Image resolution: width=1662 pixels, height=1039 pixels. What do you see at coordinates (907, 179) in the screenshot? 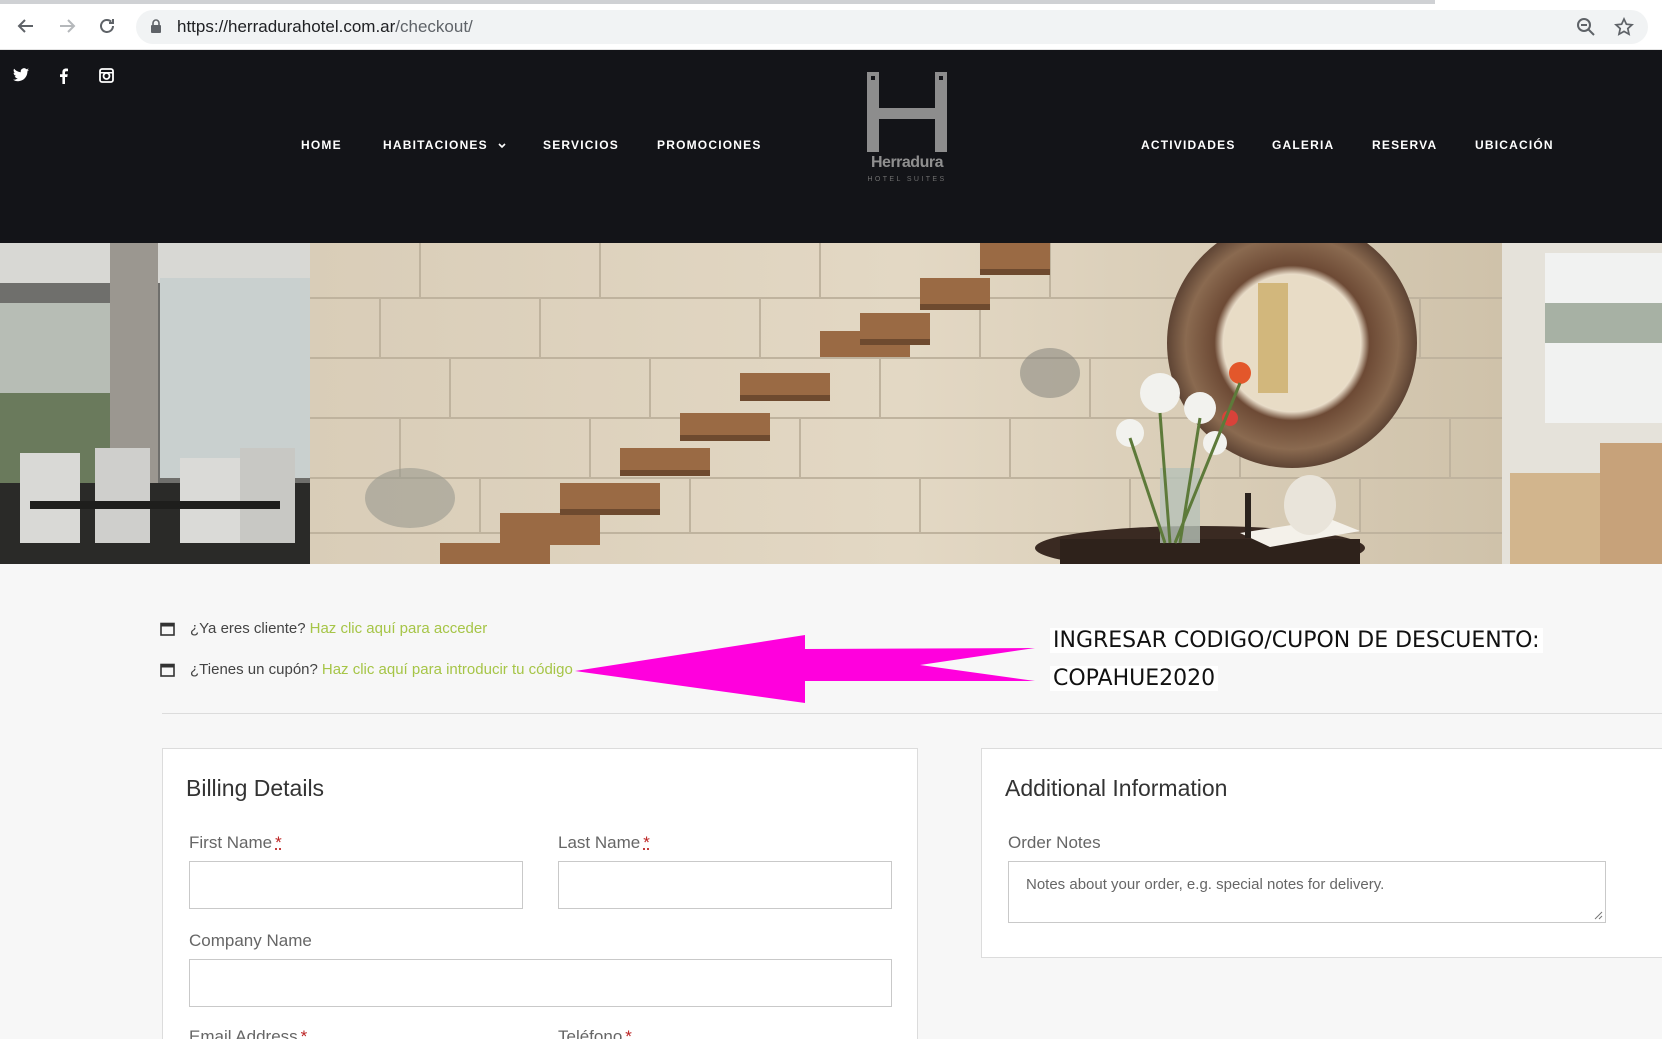
I see `logo-subtitle: HOTEL SUITES` at bounding box center [907, 179].